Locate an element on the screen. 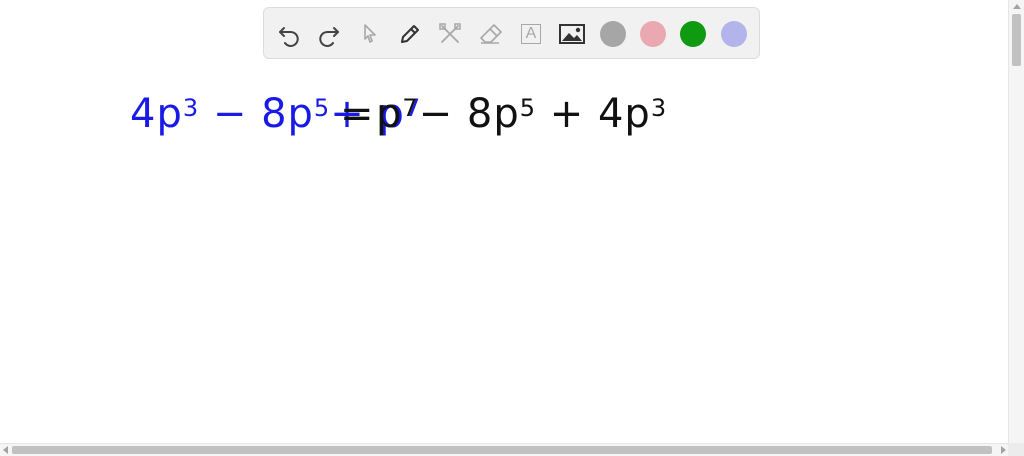 This screenshot has width=1024, height=456. redo-icon is located at coordinates (329, 37).